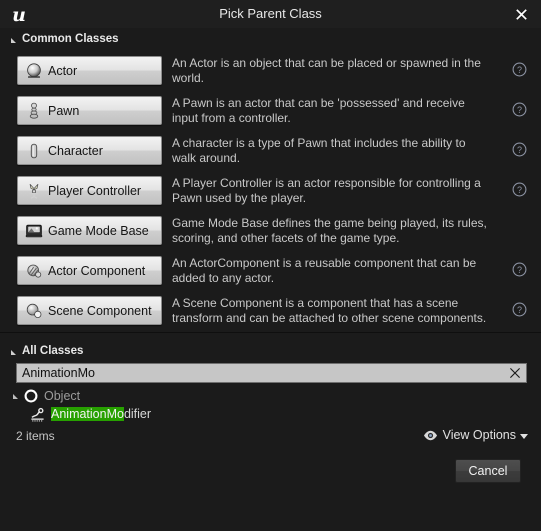 The height and width of the screenshot is (531, 541). Describe the element at coordinates (53, 351) in the screenshot. I see `all-classes-label: All Classes` at that location.